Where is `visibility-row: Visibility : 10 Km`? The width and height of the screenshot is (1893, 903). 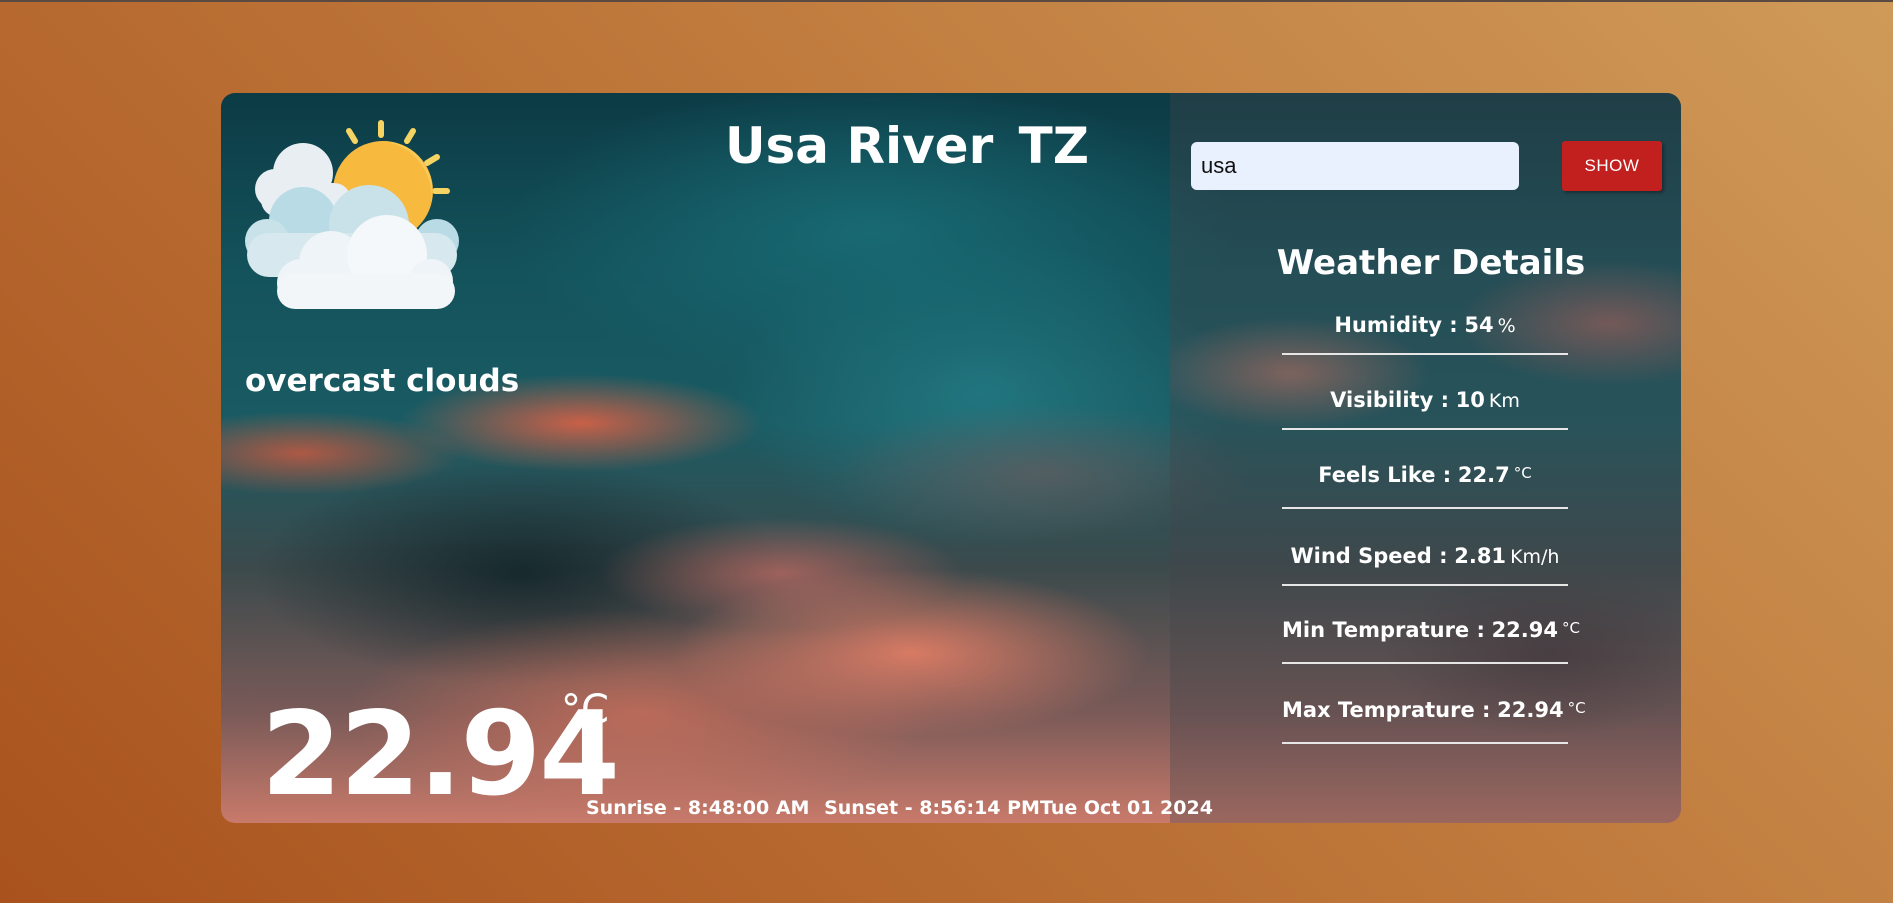 visibility-row: Visibility : 10 Km is located at coordinates (1425, 406).